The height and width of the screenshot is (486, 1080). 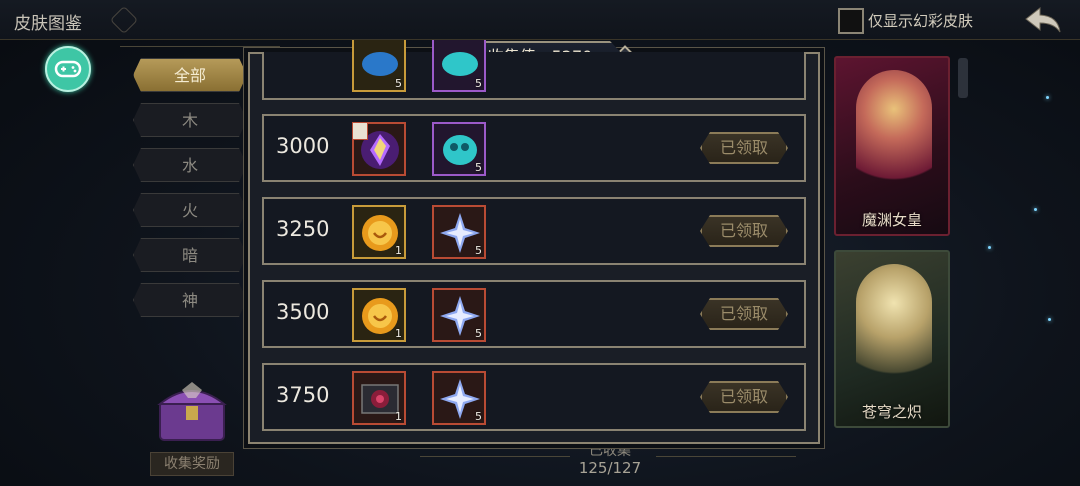 I want to click on gamepad-icon, so click(x=68, y=69).